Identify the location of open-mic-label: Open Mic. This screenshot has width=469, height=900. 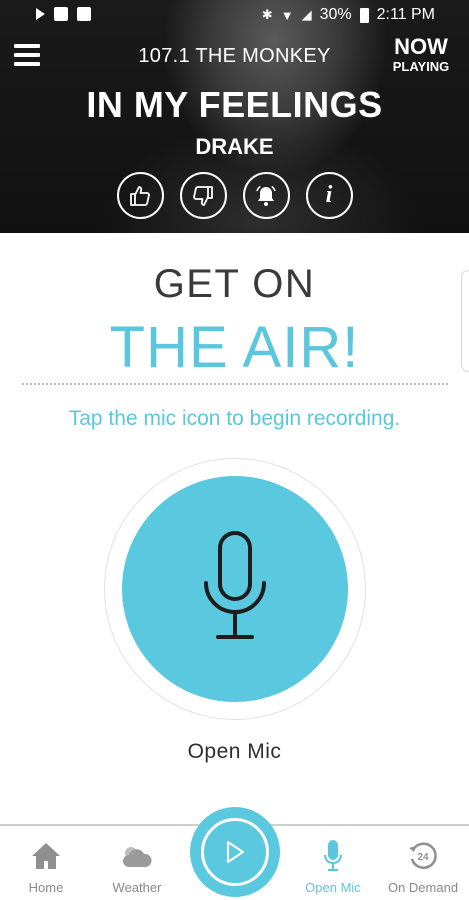
(234, 751).